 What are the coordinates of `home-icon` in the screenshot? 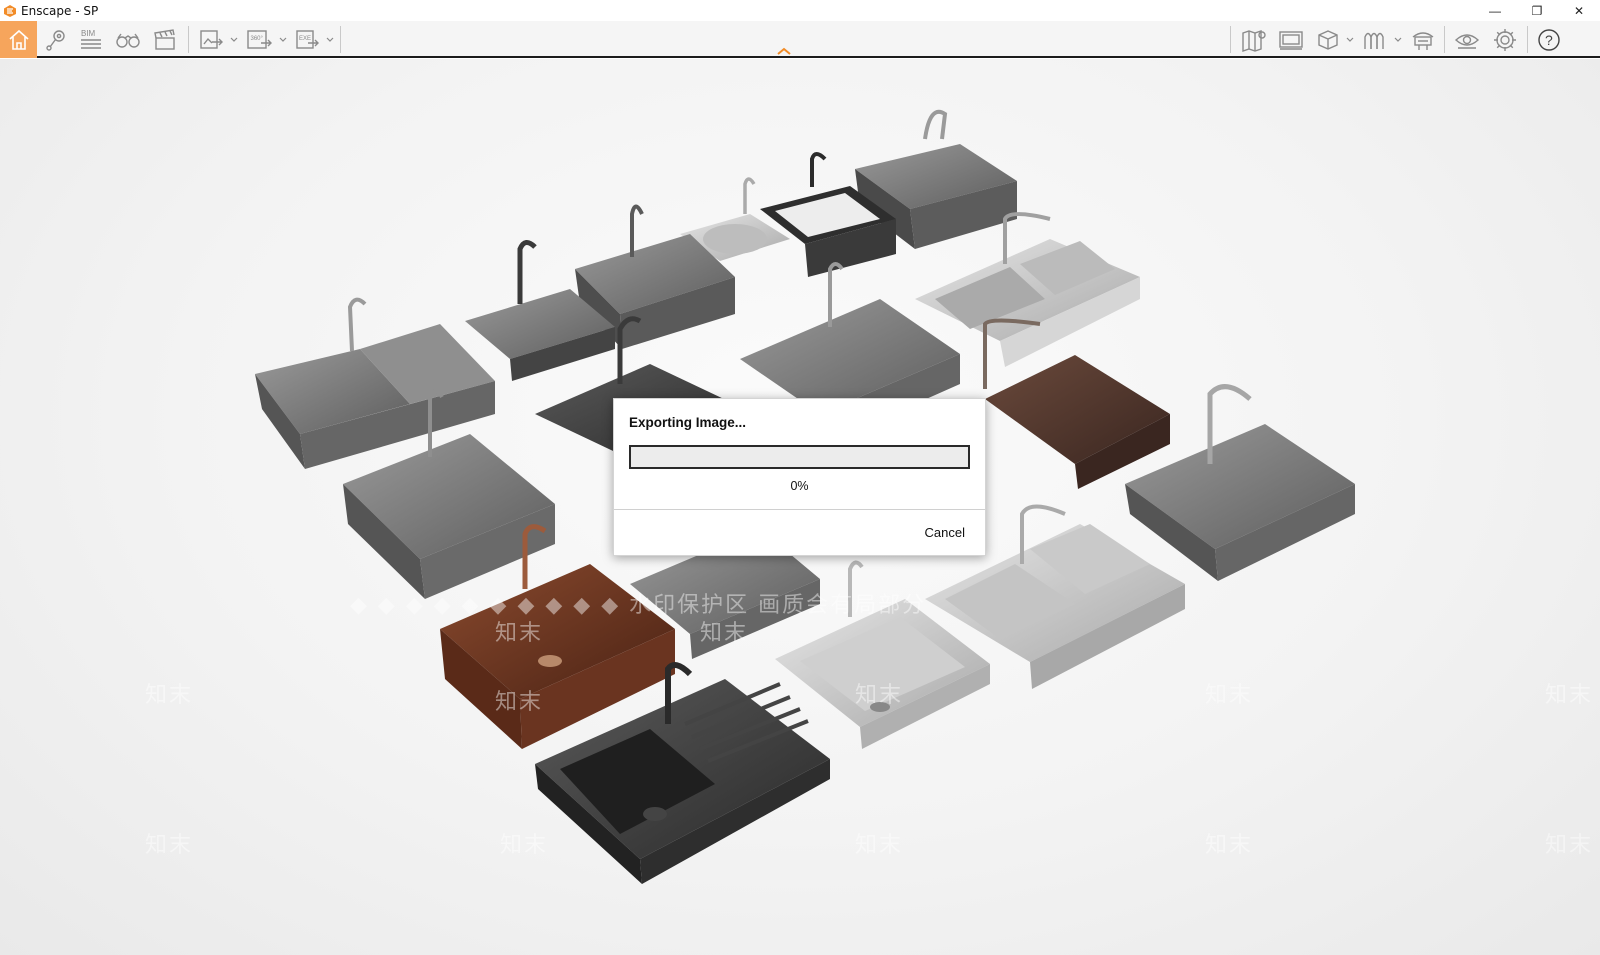 It's located at (18, 39).